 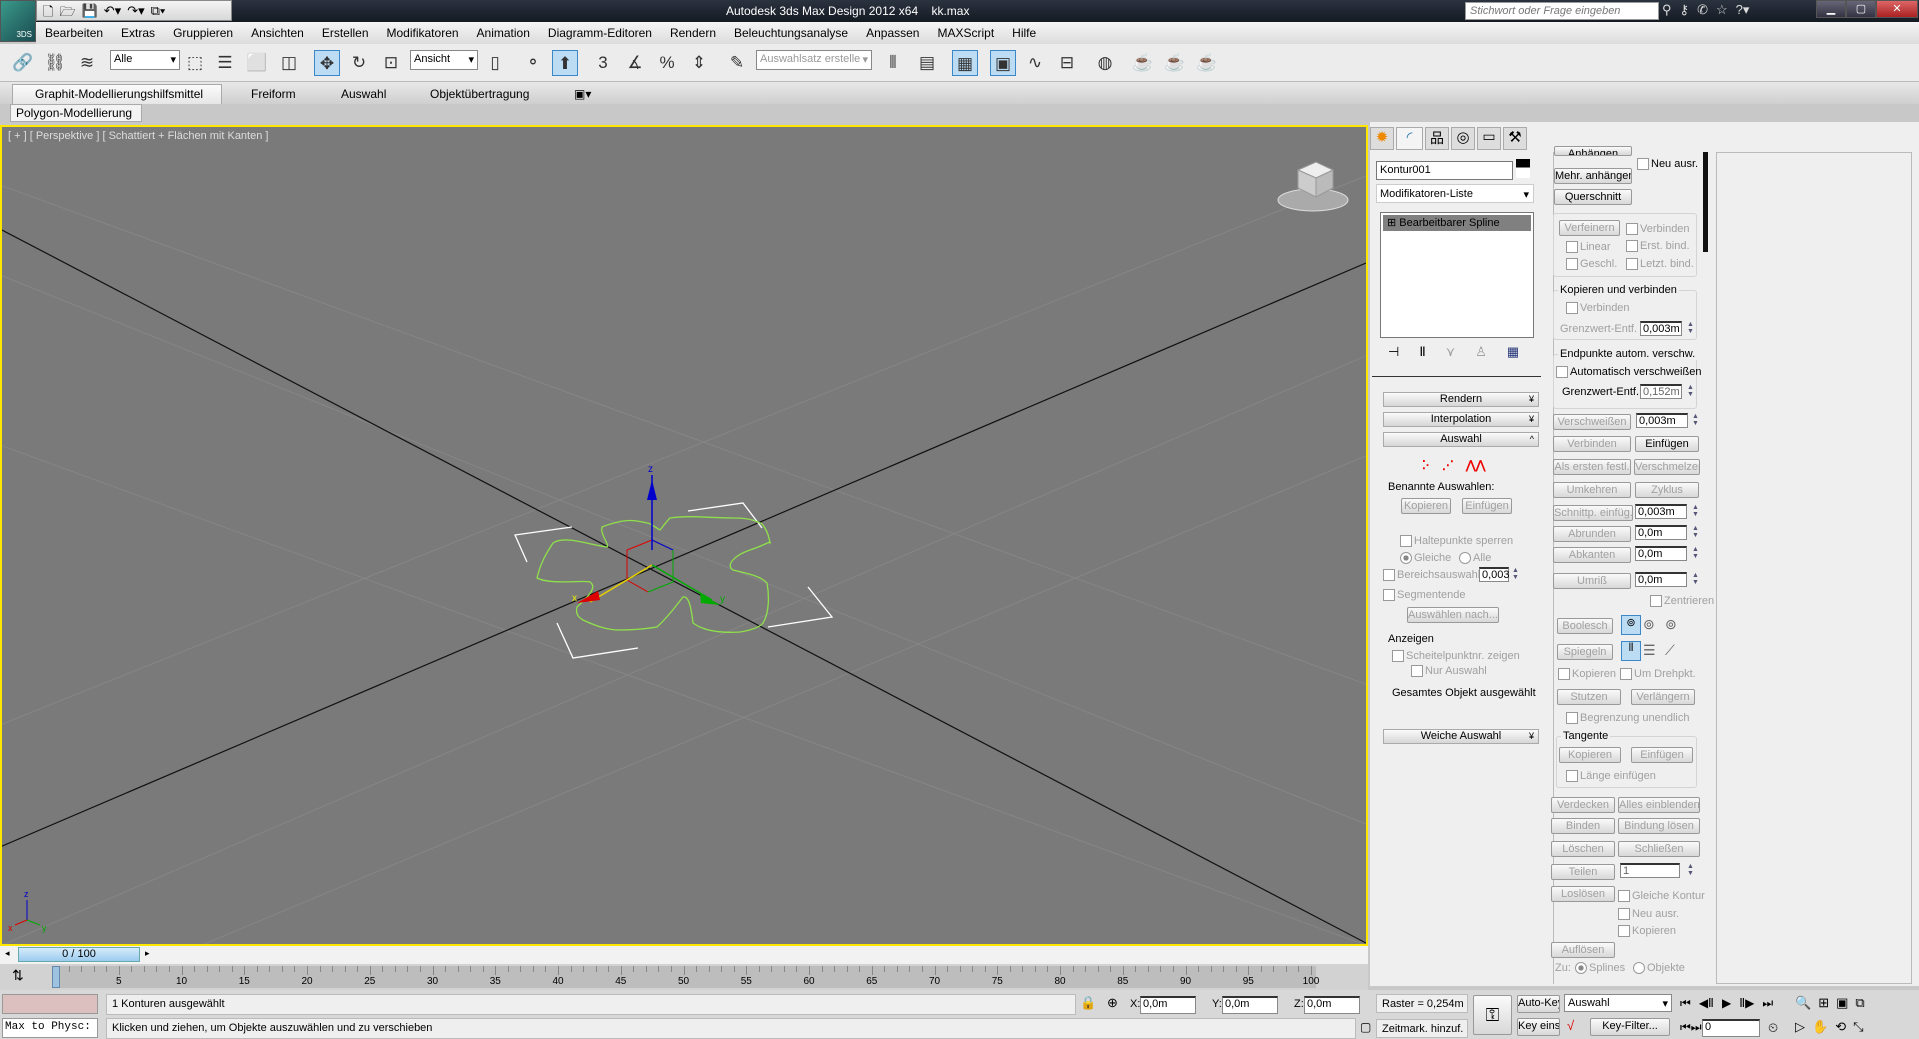 I want to click on unhide-all-button: Alles einblenden, so click(x=1659, y=805).